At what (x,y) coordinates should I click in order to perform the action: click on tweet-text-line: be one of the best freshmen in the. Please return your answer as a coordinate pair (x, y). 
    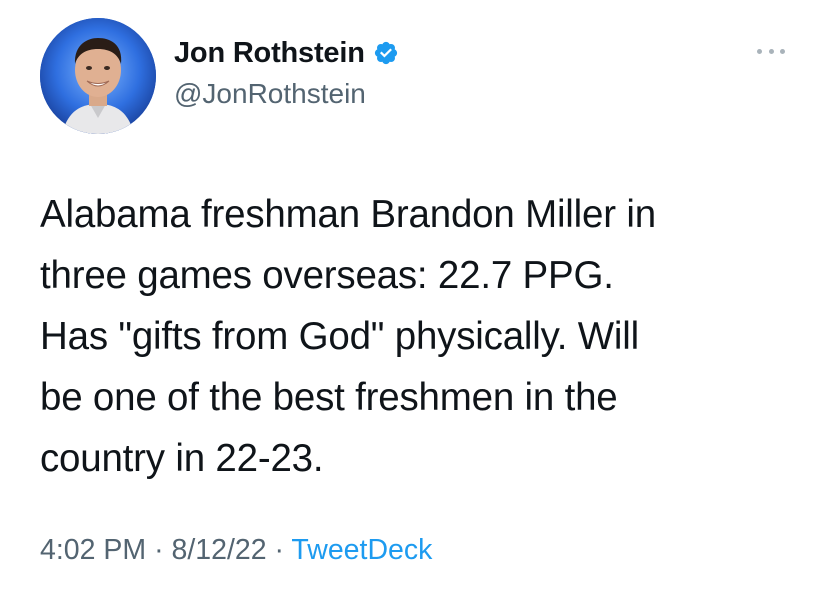
    Looking at the image, I should click on (329, 397).